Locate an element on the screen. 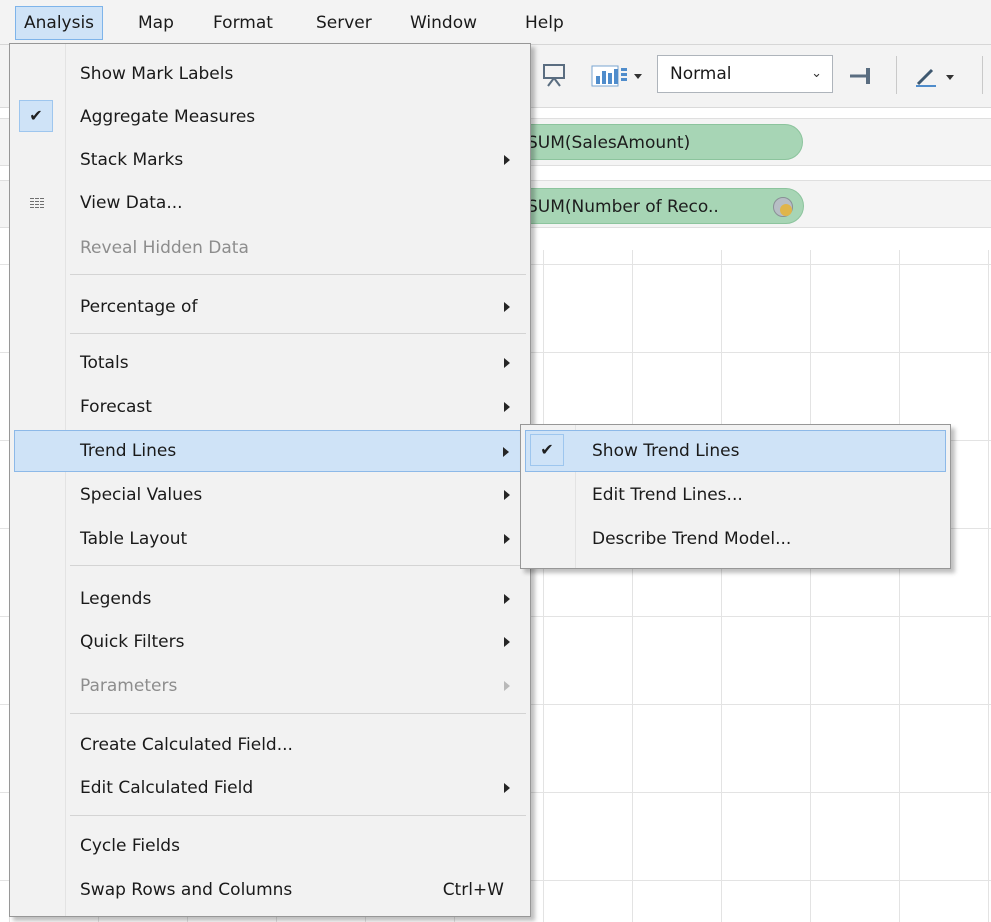 This screenshot has height=922, width=991. rows-pill: SUM(Number of Reco.. is located at coordinates (662, 206).